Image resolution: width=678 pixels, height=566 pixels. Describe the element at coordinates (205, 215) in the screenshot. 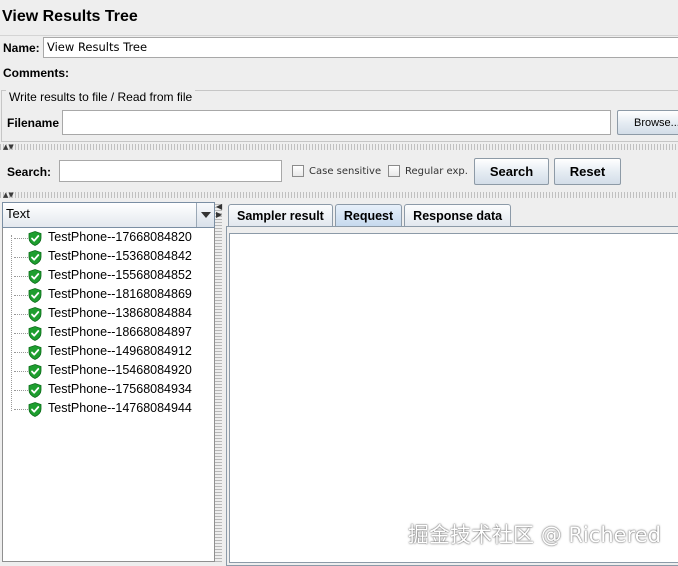

I see `chevron-down-icon` at that location.